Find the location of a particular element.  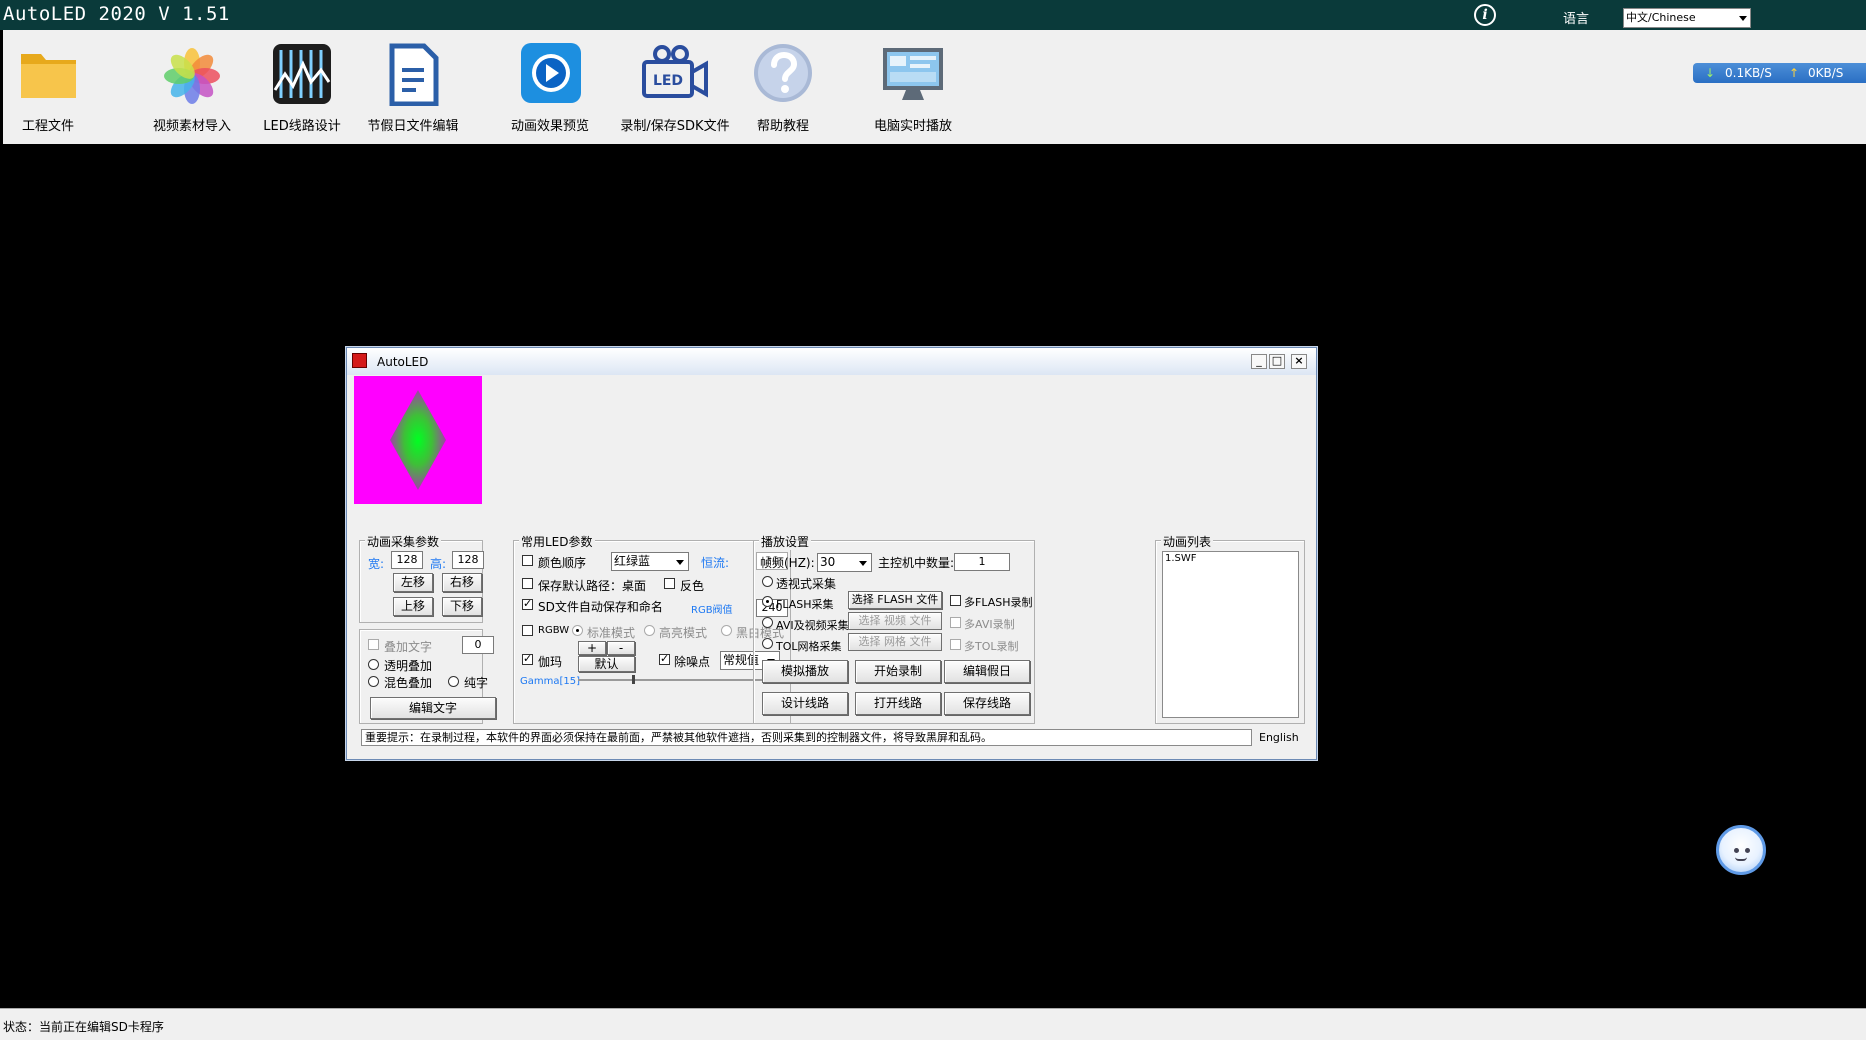

status-bar: 状态：当前正在编辑SD卡程序 is located at coordinates (933, 1024).